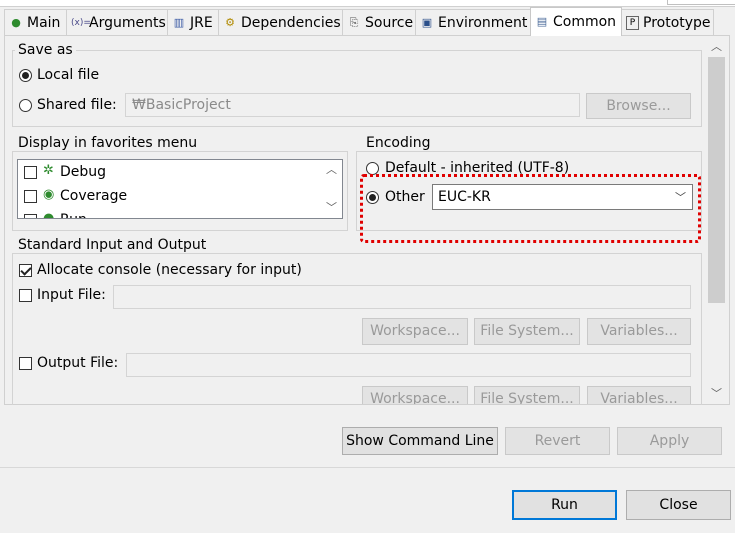  What do you see at coordinates (669, 441) in the screenshot?
I see `apply-button: Apply` at bounding box center [669, 441].